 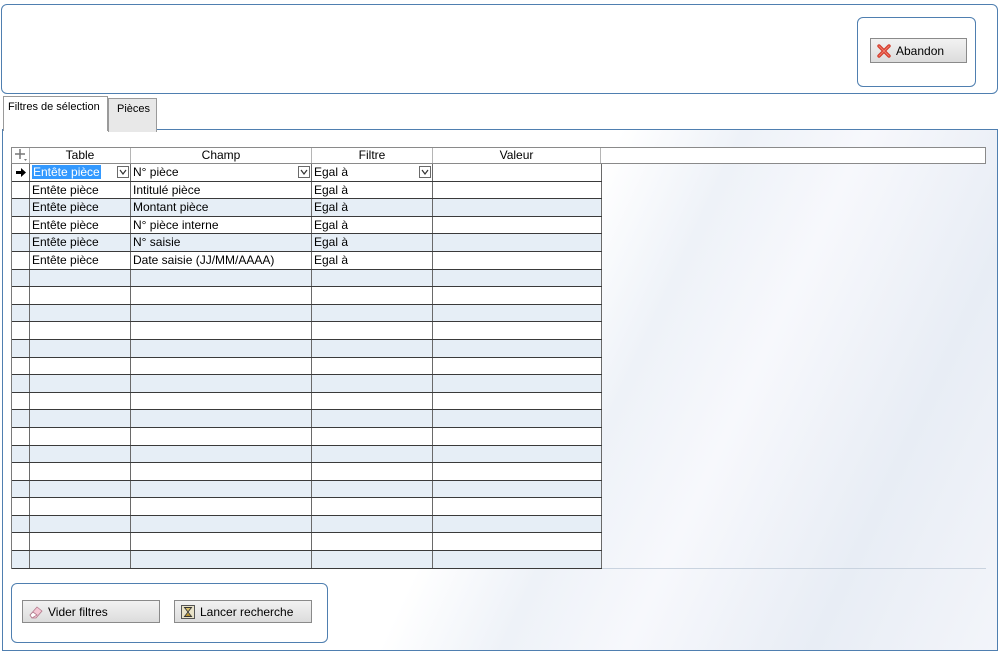 What do you see at coordinates (91, 611) in the screenshot?
I see `vider-filtres-button: Vider filtres` at bounding box center [91, 611].